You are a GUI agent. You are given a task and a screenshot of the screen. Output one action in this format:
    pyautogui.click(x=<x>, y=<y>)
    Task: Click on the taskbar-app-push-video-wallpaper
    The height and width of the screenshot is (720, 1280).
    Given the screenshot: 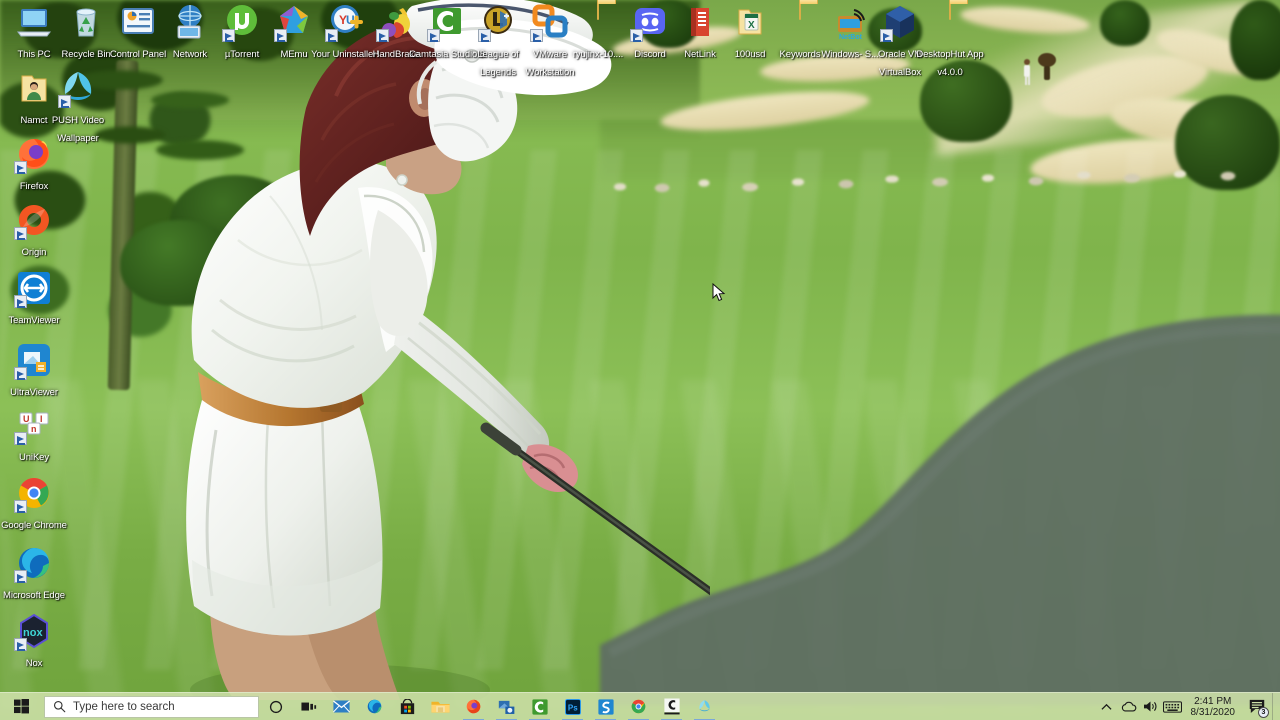 What is the action you would take?
    pyautogui.click(x=704, y=706)
    